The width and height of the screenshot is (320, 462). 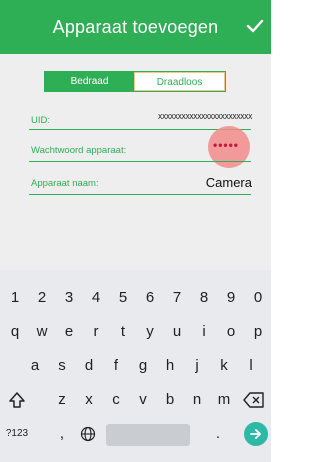 I want to click on backspace-icon, so click(x=254, y=400).